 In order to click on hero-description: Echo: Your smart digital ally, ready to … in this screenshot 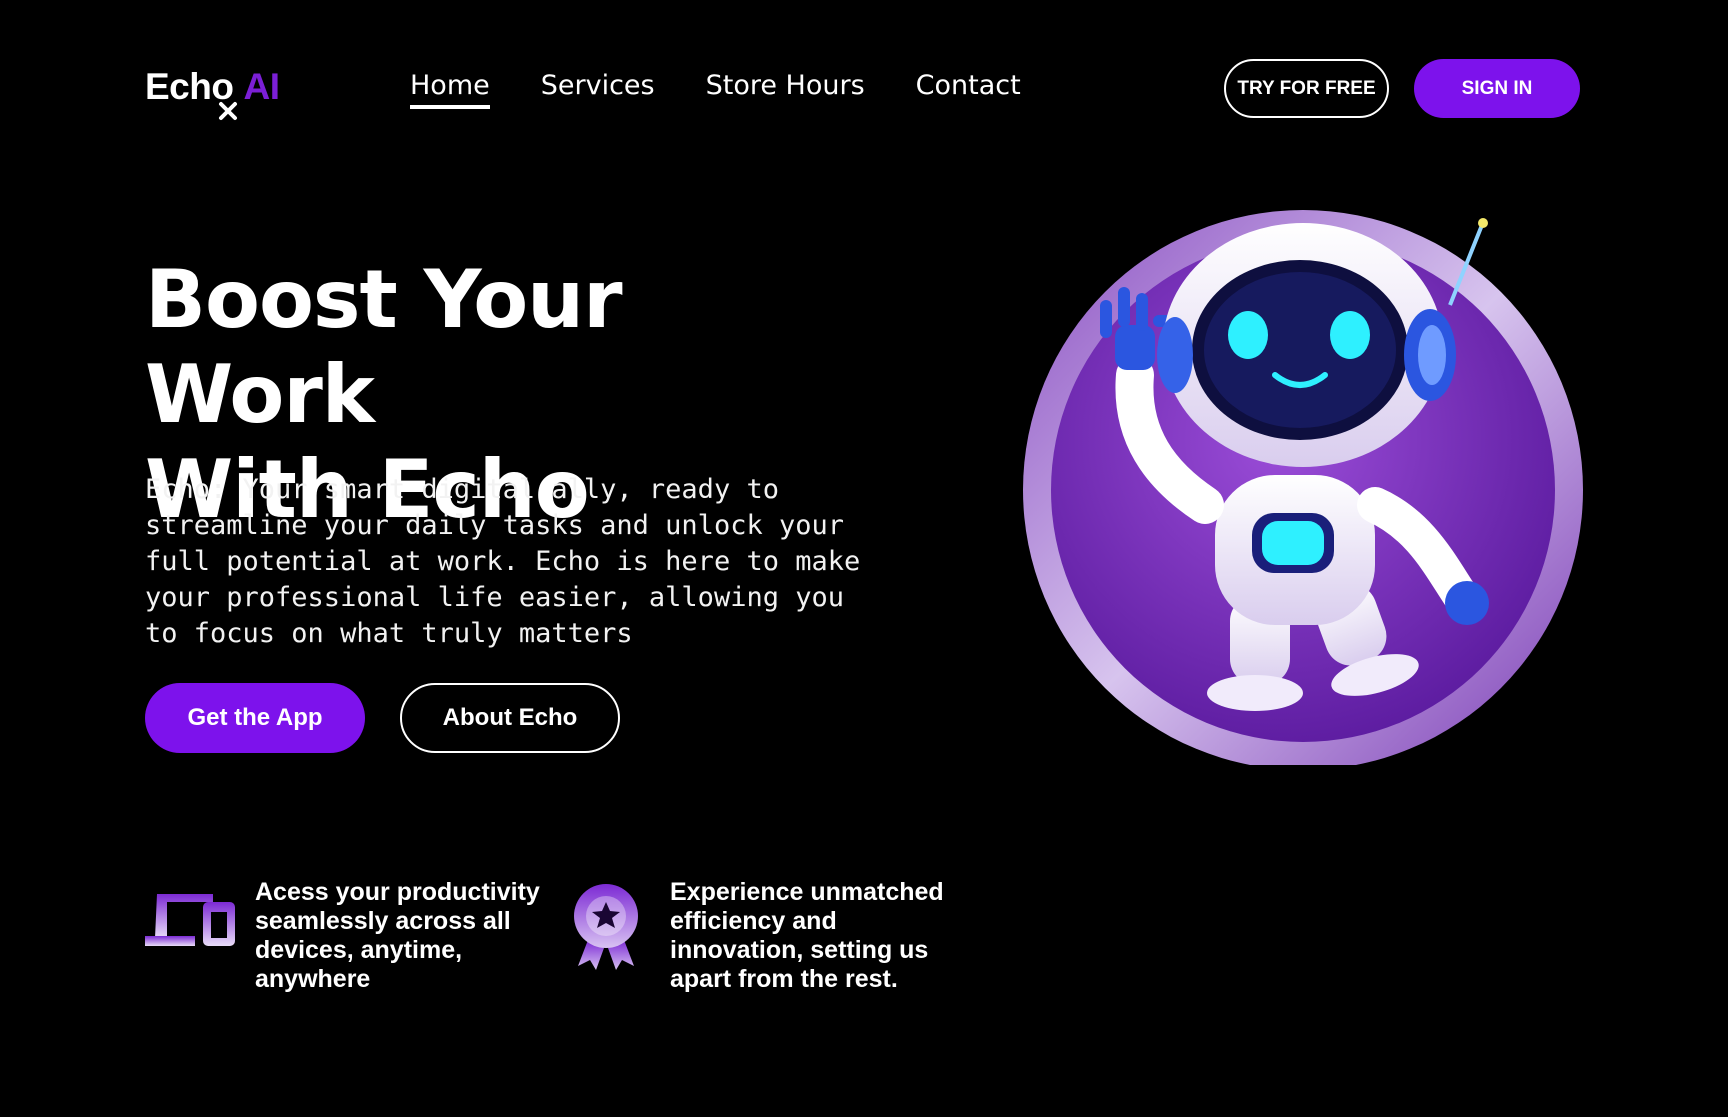, I will do `click(503, 561)`.